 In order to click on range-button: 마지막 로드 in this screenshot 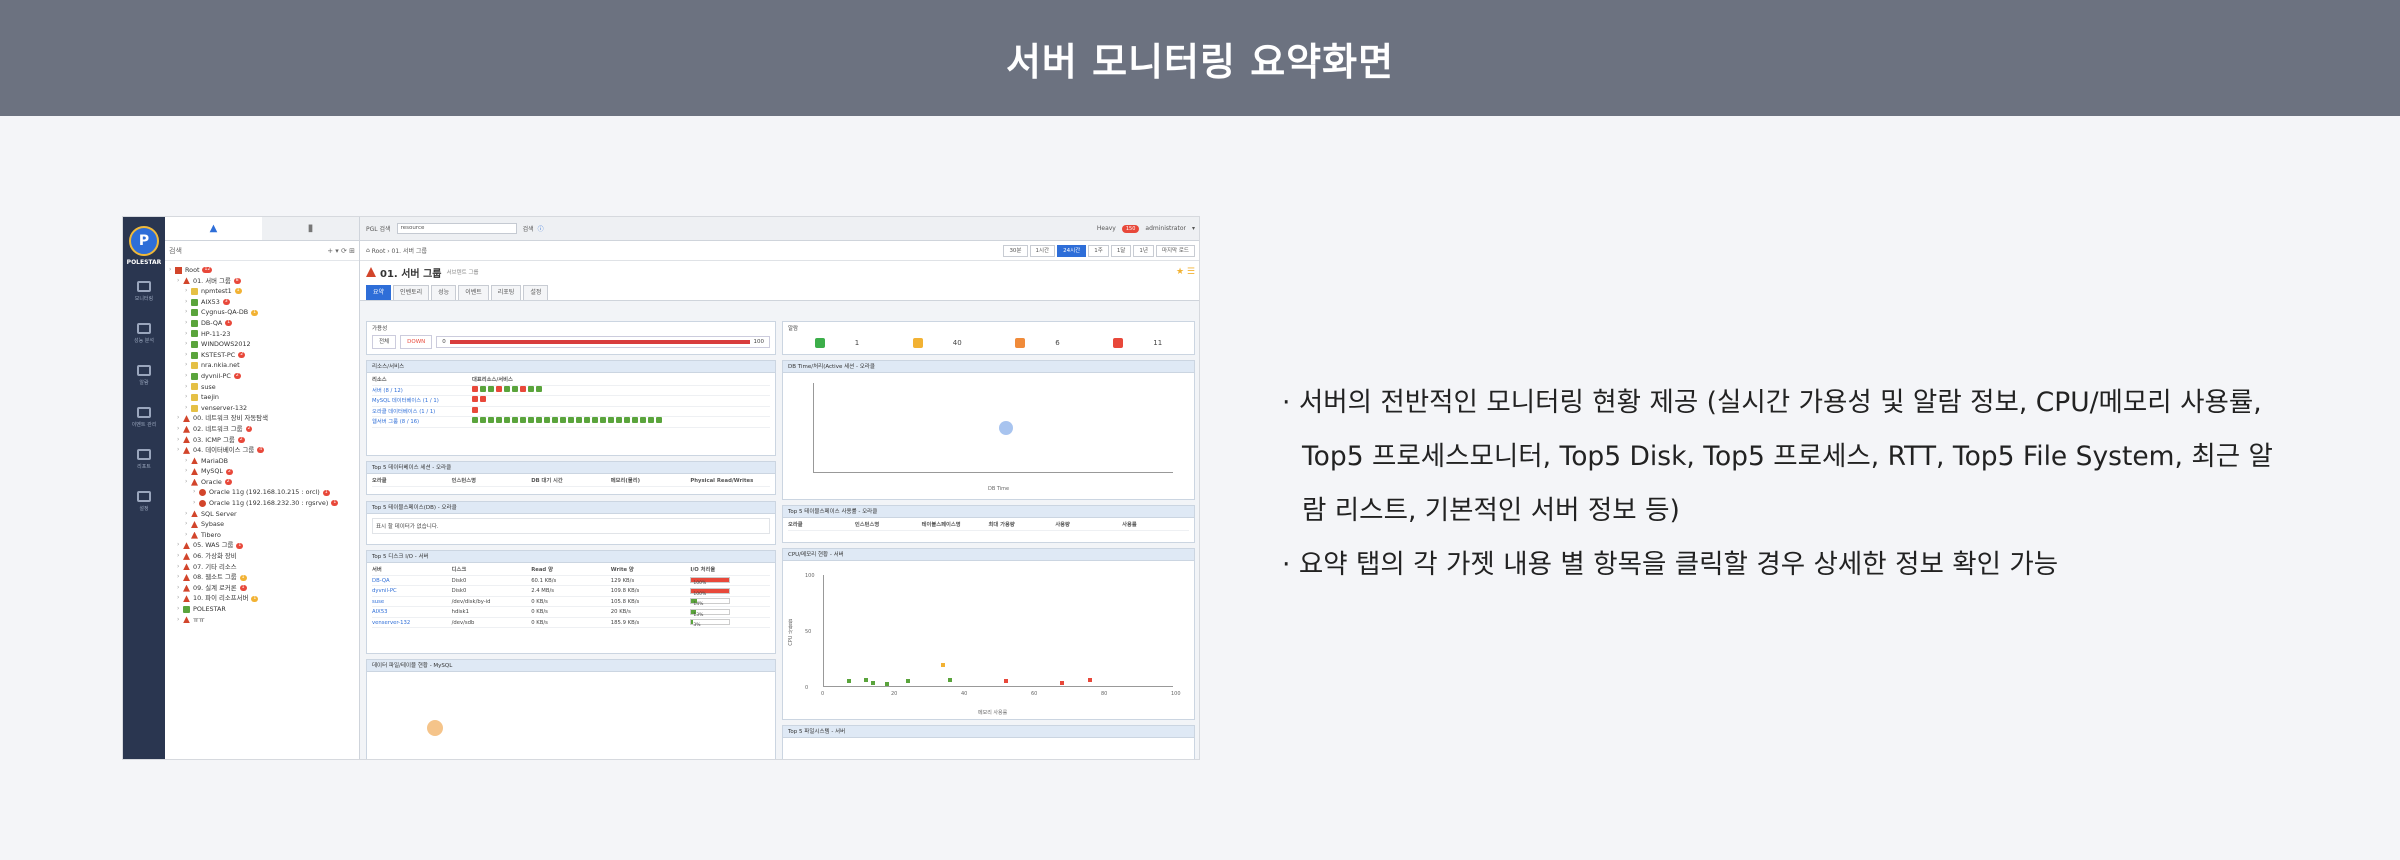, I will do `click(1175, 250)`.